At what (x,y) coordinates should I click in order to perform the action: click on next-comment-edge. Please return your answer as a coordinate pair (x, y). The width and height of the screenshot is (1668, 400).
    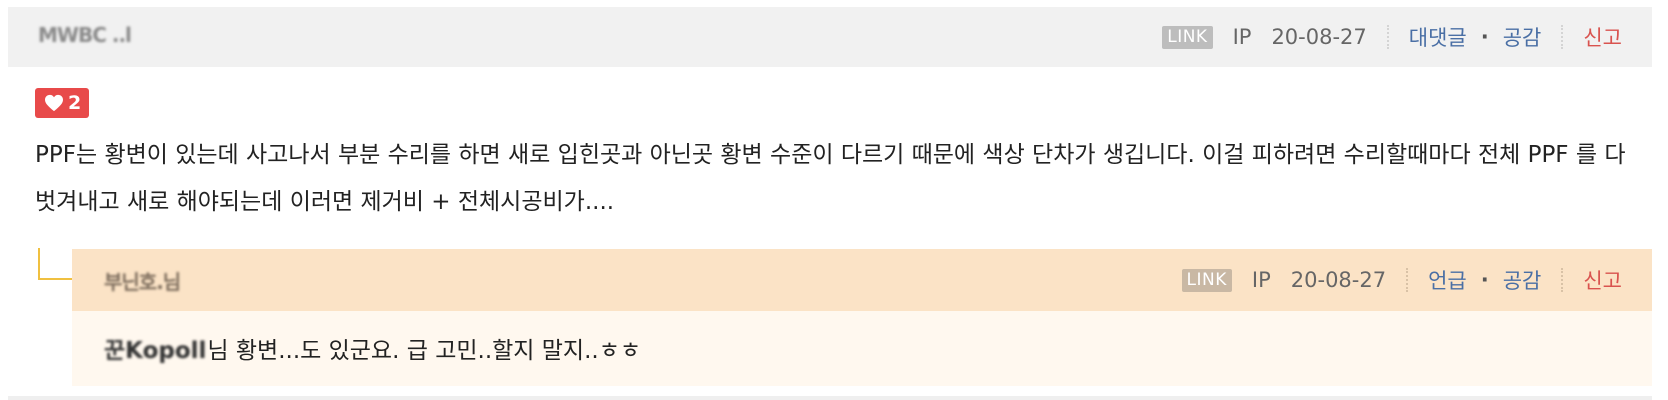
    Looking at the image, I should click on (830, 398).